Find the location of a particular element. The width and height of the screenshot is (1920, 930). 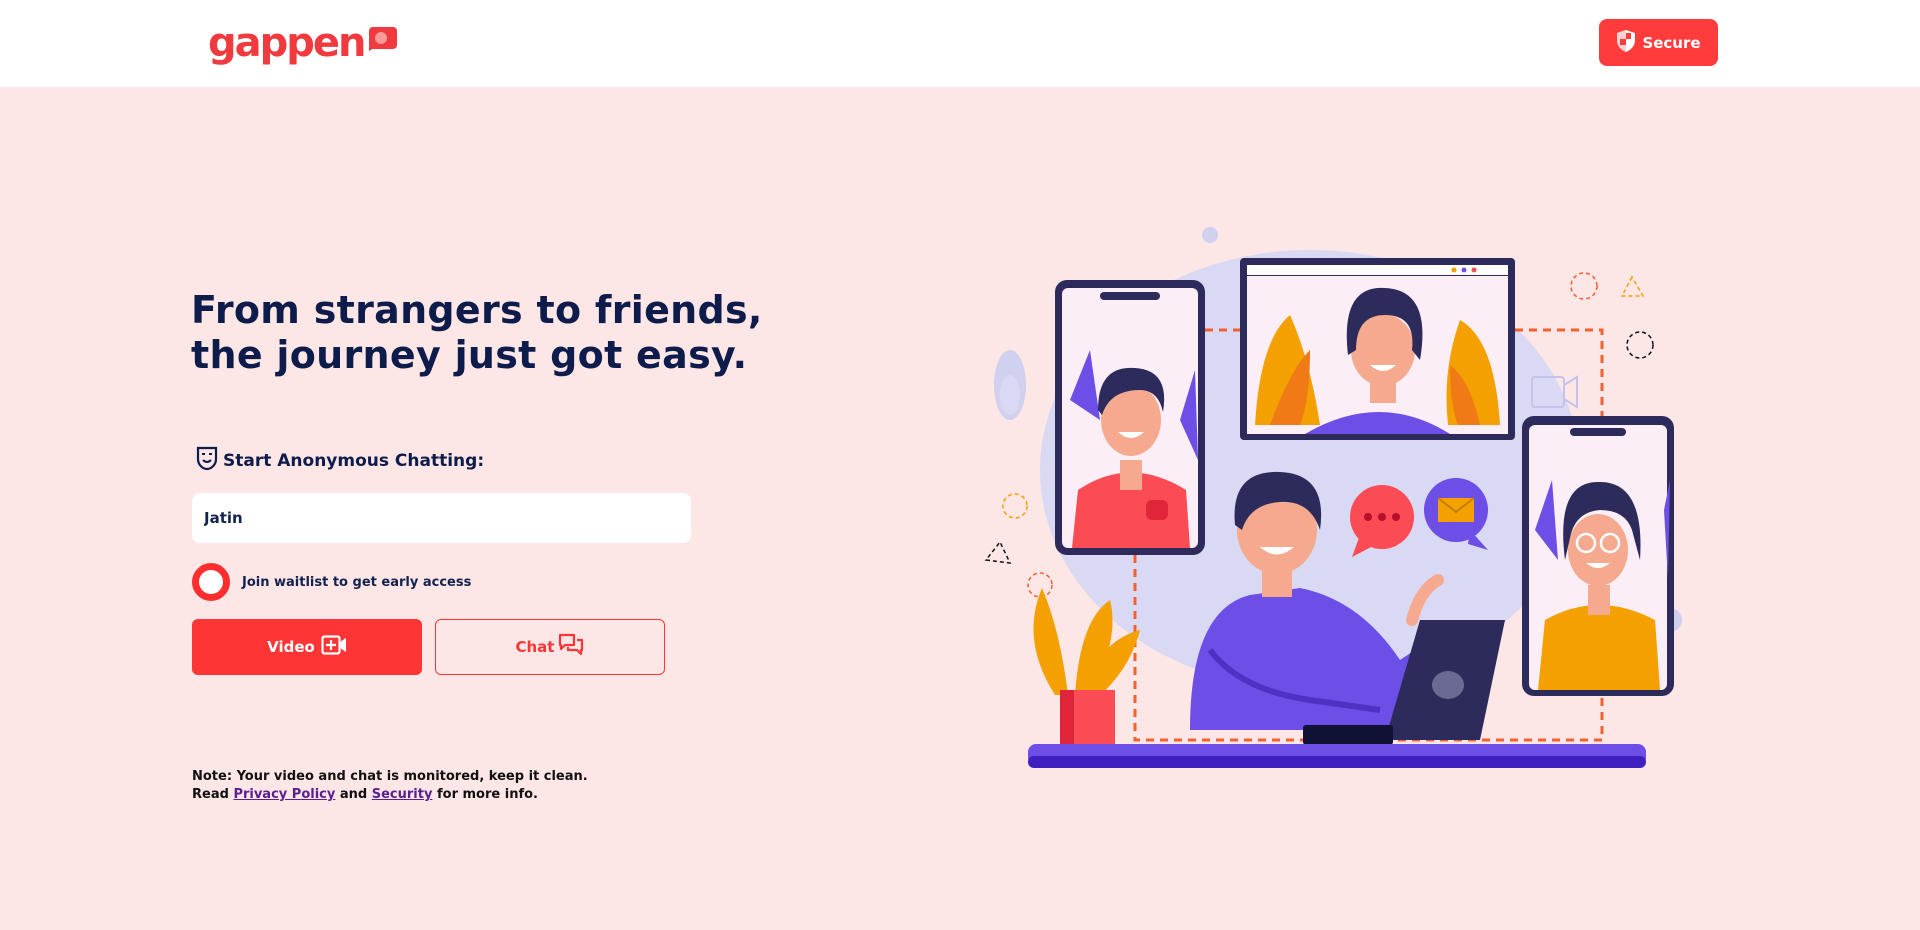

waitlist-radio is located at coordinates (211, 582).